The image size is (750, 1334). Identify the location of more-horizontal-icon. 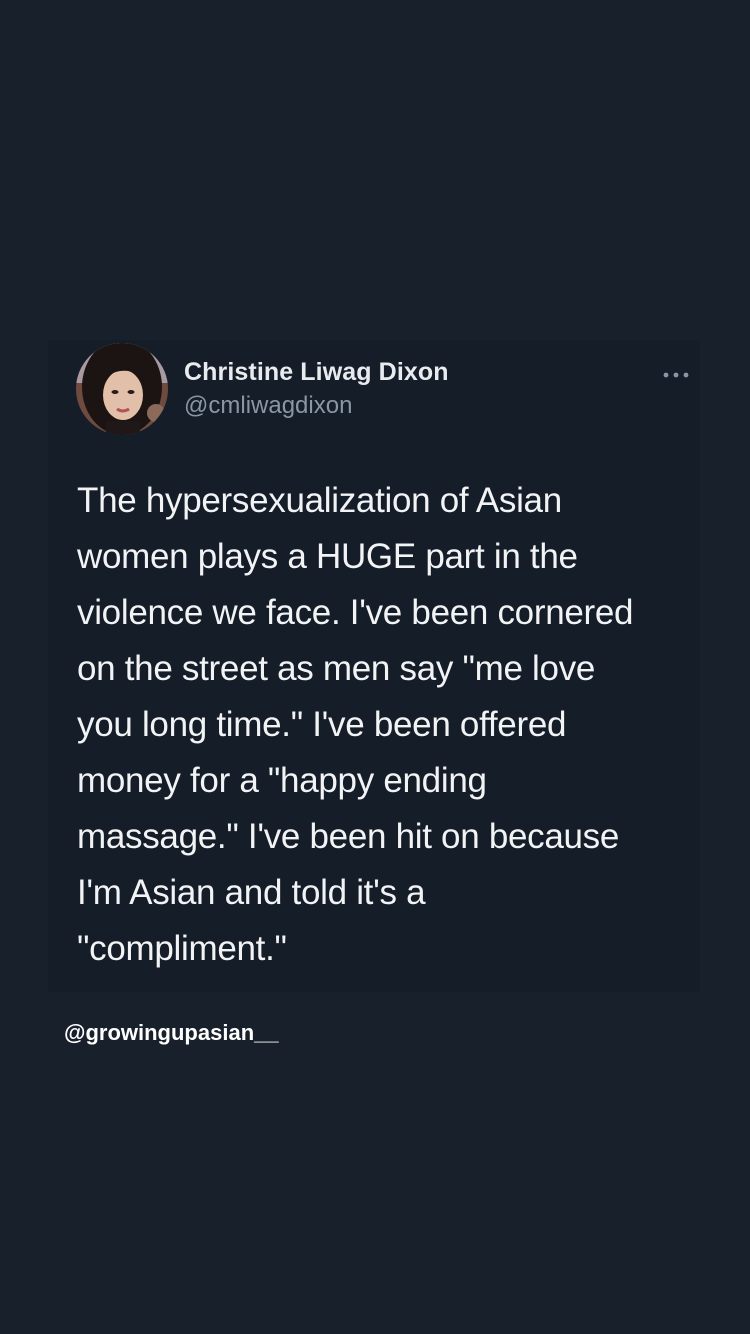
(676, 375).